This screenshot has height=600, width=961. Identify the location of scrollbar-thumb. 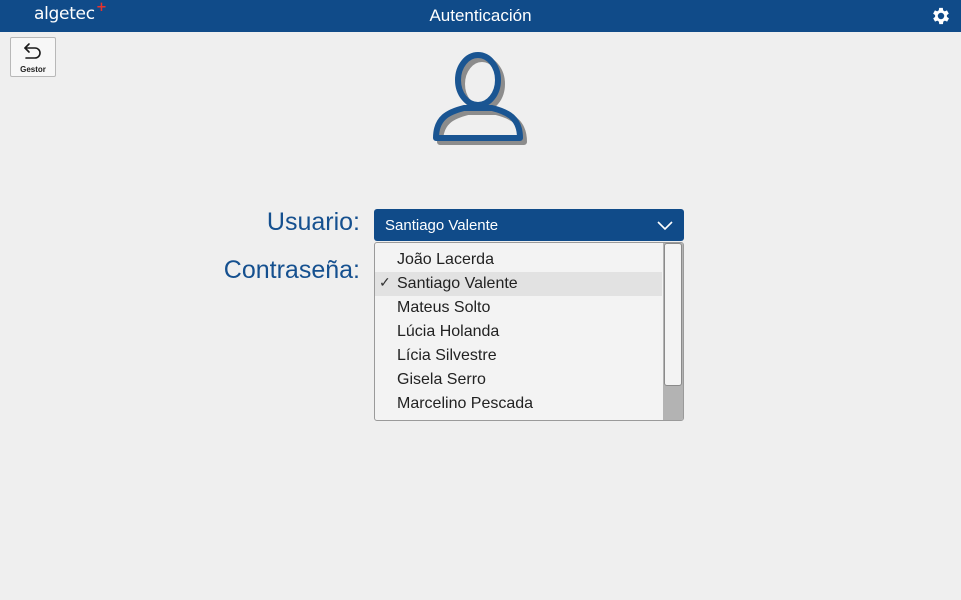
(673, 314).